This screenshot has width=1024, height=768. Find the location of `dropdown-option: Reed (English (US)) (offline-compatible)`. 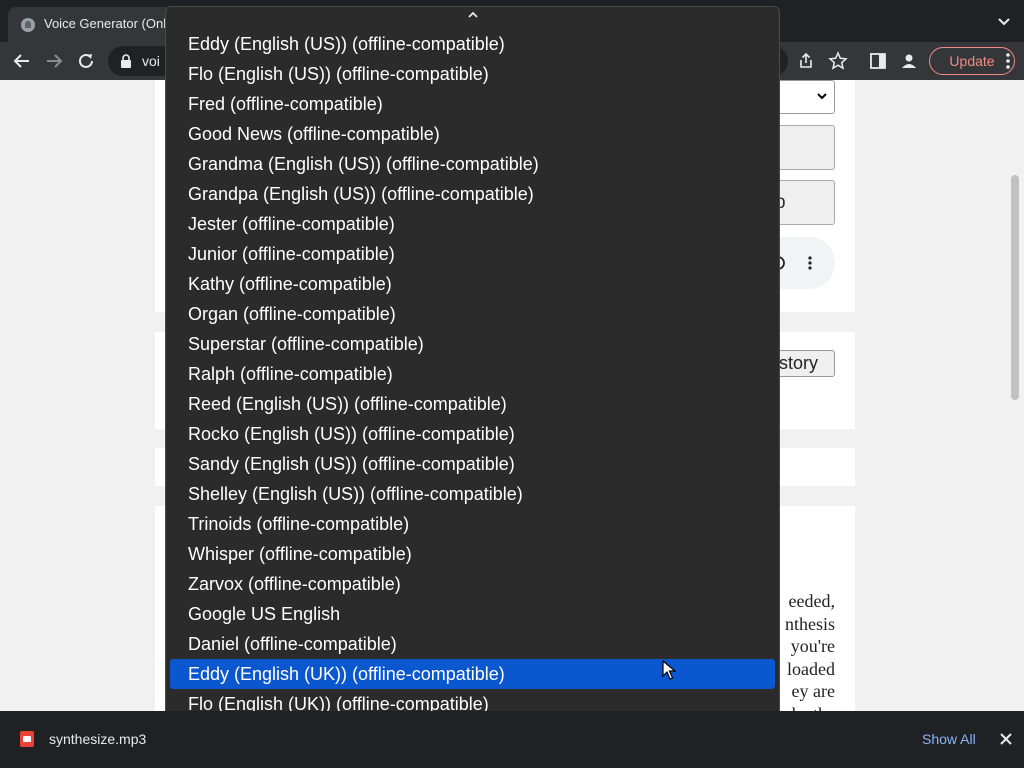

dropdown-option: Reed (English (US)) (offline-compatible) is located at coordinates (472, 404).